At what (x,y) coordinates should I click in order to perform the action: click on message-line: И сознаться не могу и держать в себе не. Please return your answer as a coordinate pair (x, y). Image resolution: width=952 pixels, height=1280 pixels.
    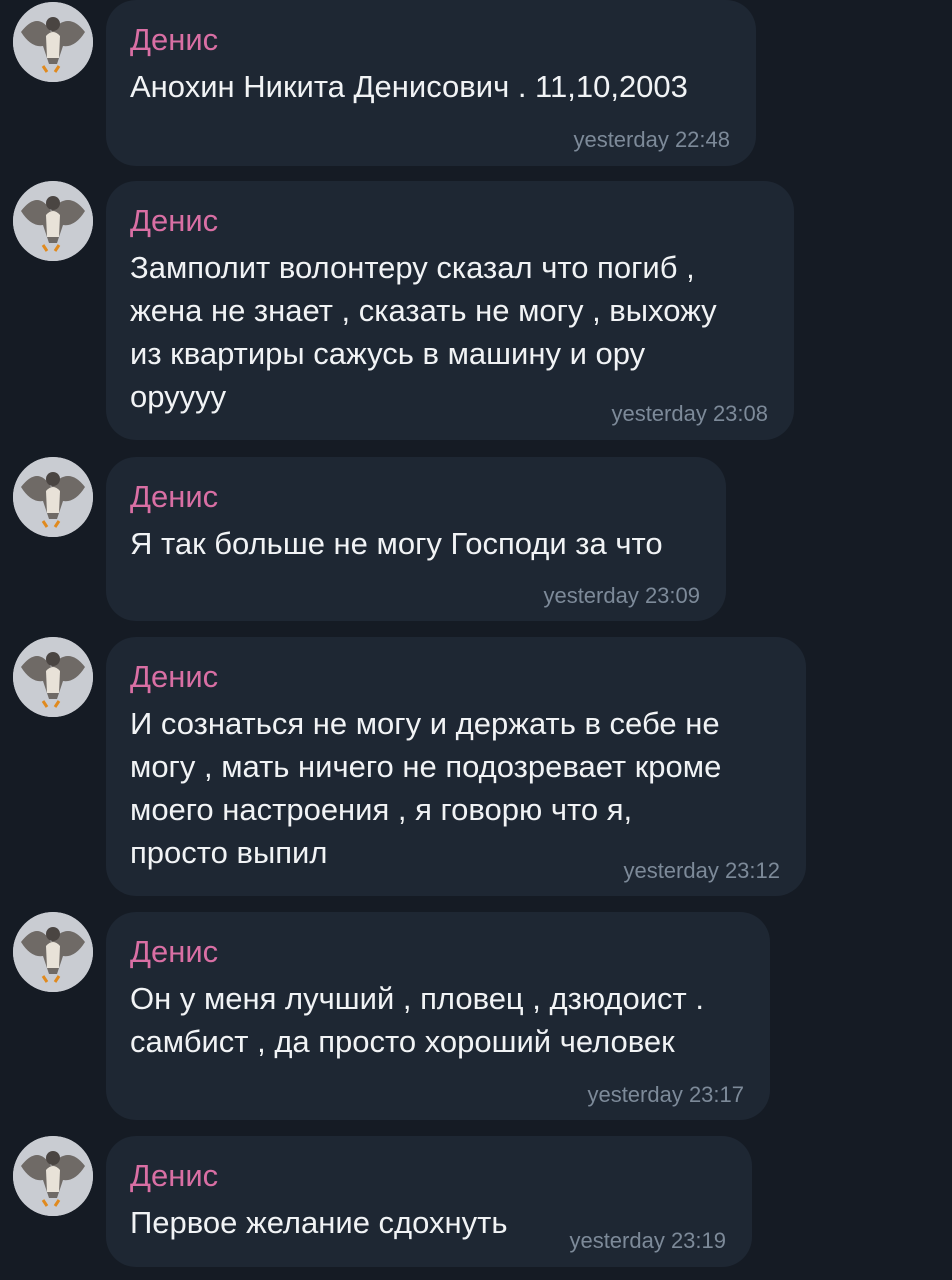
    Looking at the image, I should click on (425, 723).